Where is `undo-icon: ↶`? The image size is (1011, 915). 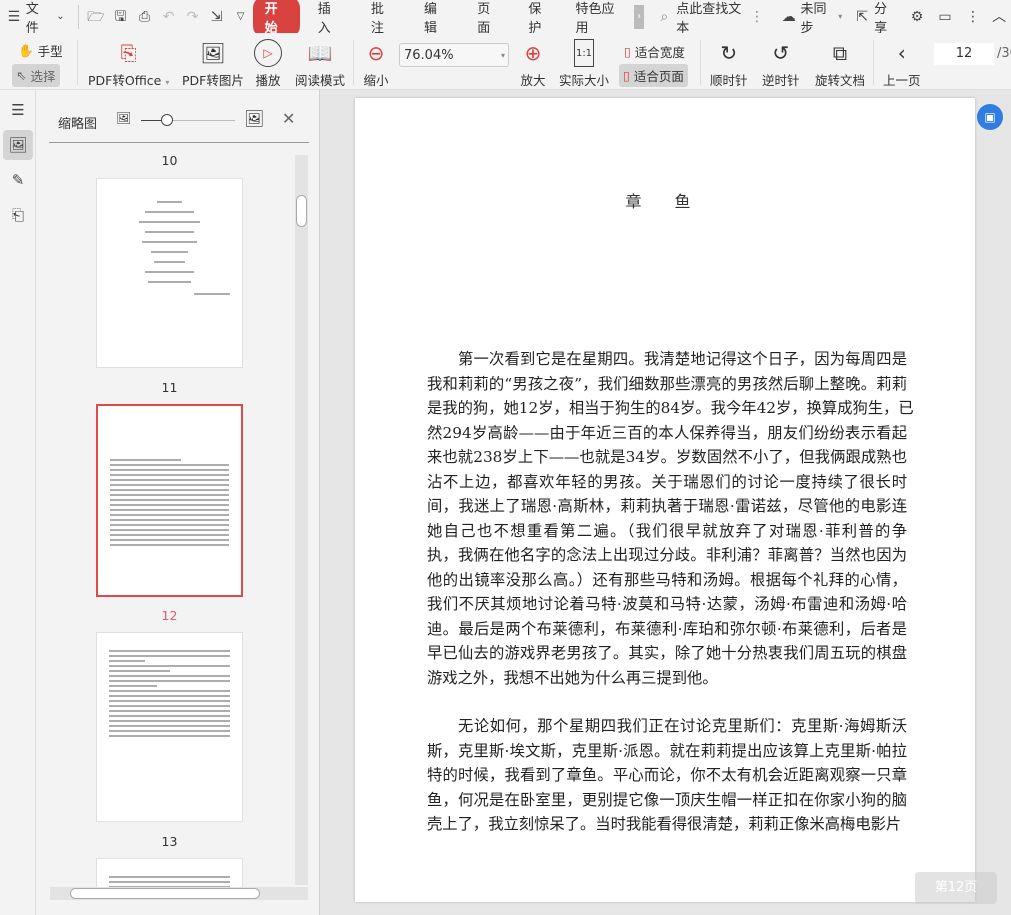
undo-icon: ↶ is located at coordinates (169, 17).